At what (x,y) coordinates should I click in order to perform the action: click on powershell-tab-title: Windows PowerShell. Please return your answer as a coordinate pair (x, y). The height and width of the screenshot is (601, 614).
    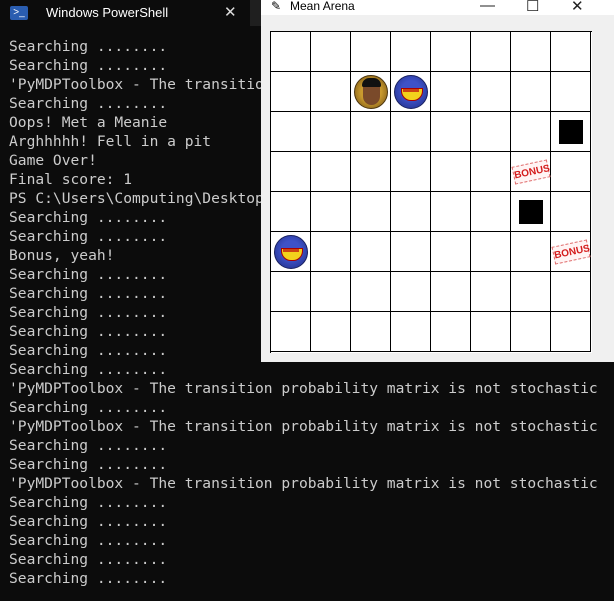
    Looking at the image, I should click on (107, 12).